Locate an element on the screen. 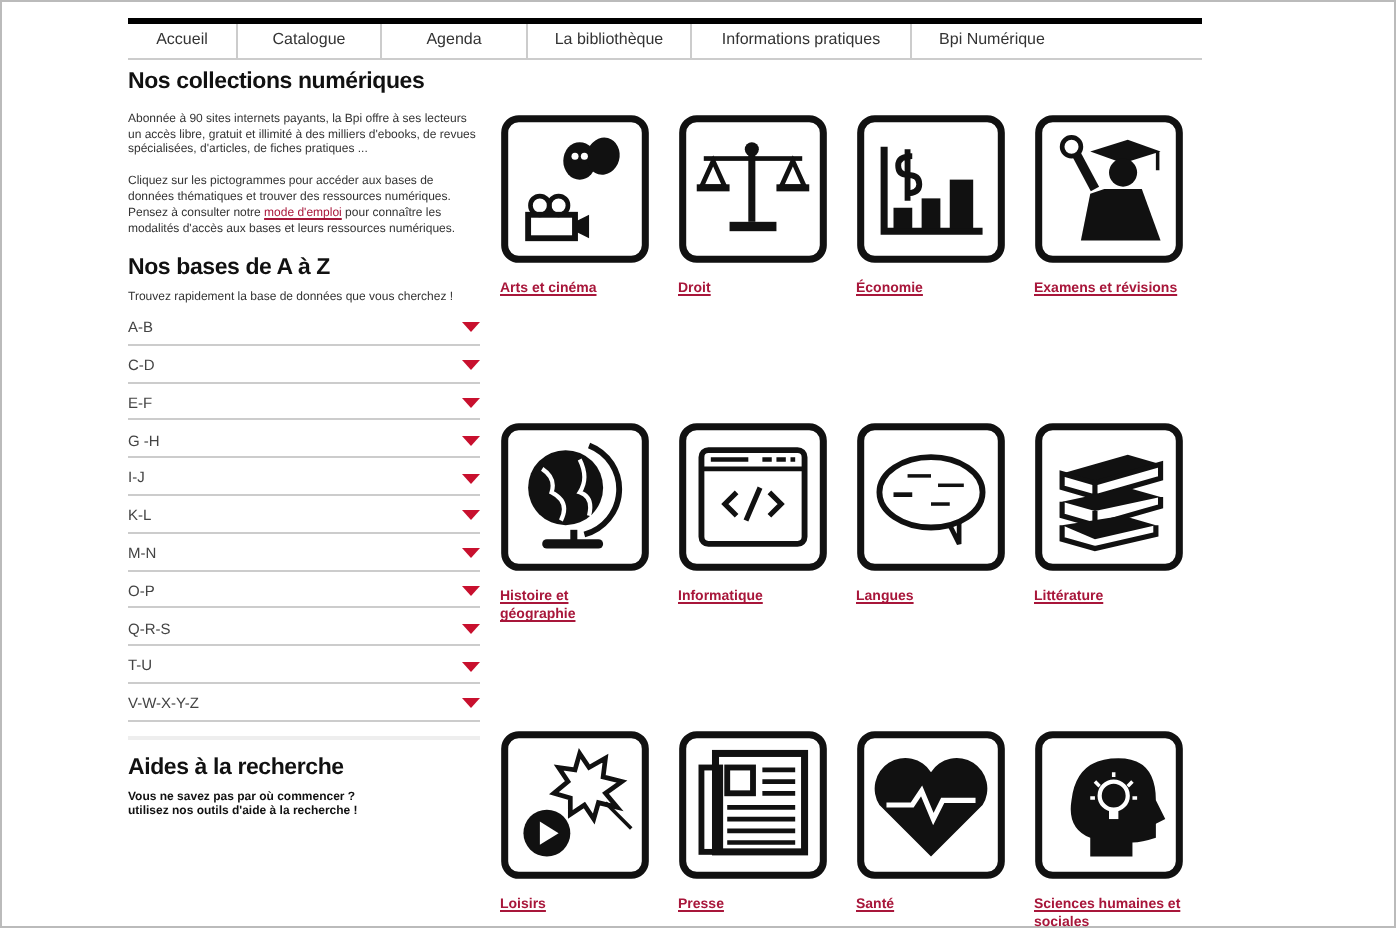 The height and width of the screenshot is (928, 1396). graduate-icon is located at coordinates (1109, 189).